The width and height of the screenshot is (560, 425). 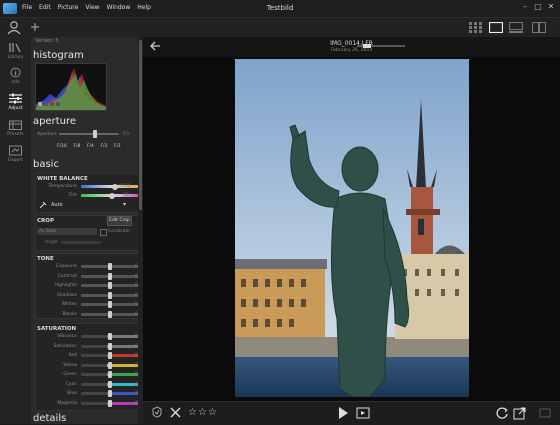 I want to click on window-title: Testbild, so click(x=280, y=8).